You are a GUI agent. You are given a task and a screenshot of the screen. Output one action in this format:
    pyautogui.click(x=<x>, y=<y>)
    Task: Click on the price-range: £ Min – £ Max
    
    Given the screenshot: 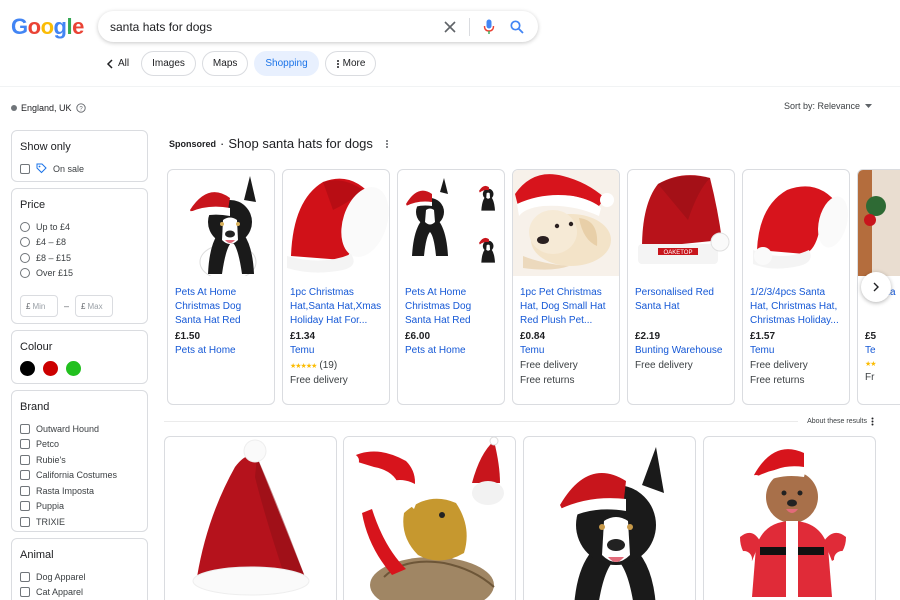 What is the action you would take?
    pyautogui.click(x=79, y=306)
    